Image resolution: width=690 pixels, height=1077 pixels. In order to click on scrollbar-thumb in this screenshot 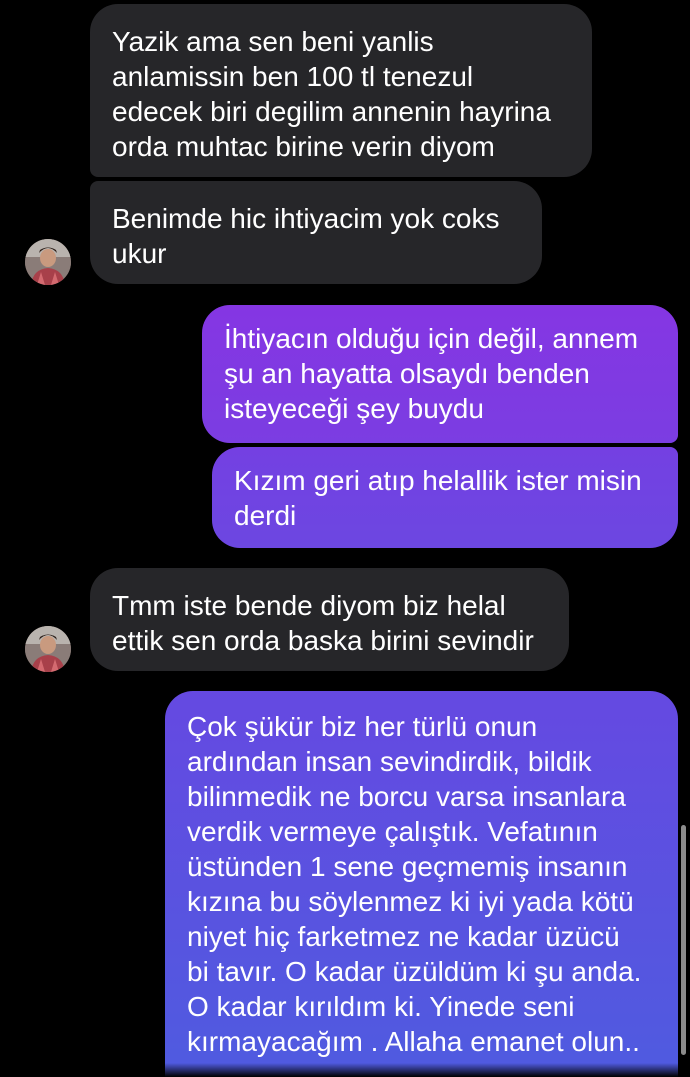, I will do `click(683, 940)`.